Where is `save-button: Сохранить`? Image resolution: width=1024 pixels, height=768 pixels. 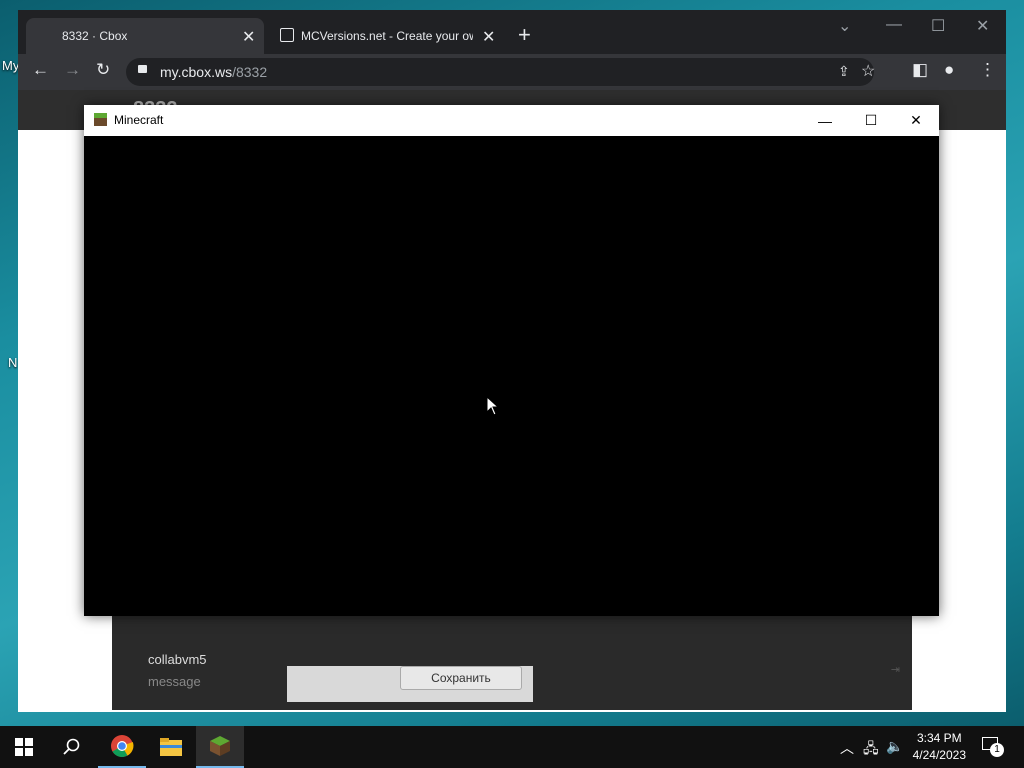
save-button: Сохранить is located at coordinates (461, 678).